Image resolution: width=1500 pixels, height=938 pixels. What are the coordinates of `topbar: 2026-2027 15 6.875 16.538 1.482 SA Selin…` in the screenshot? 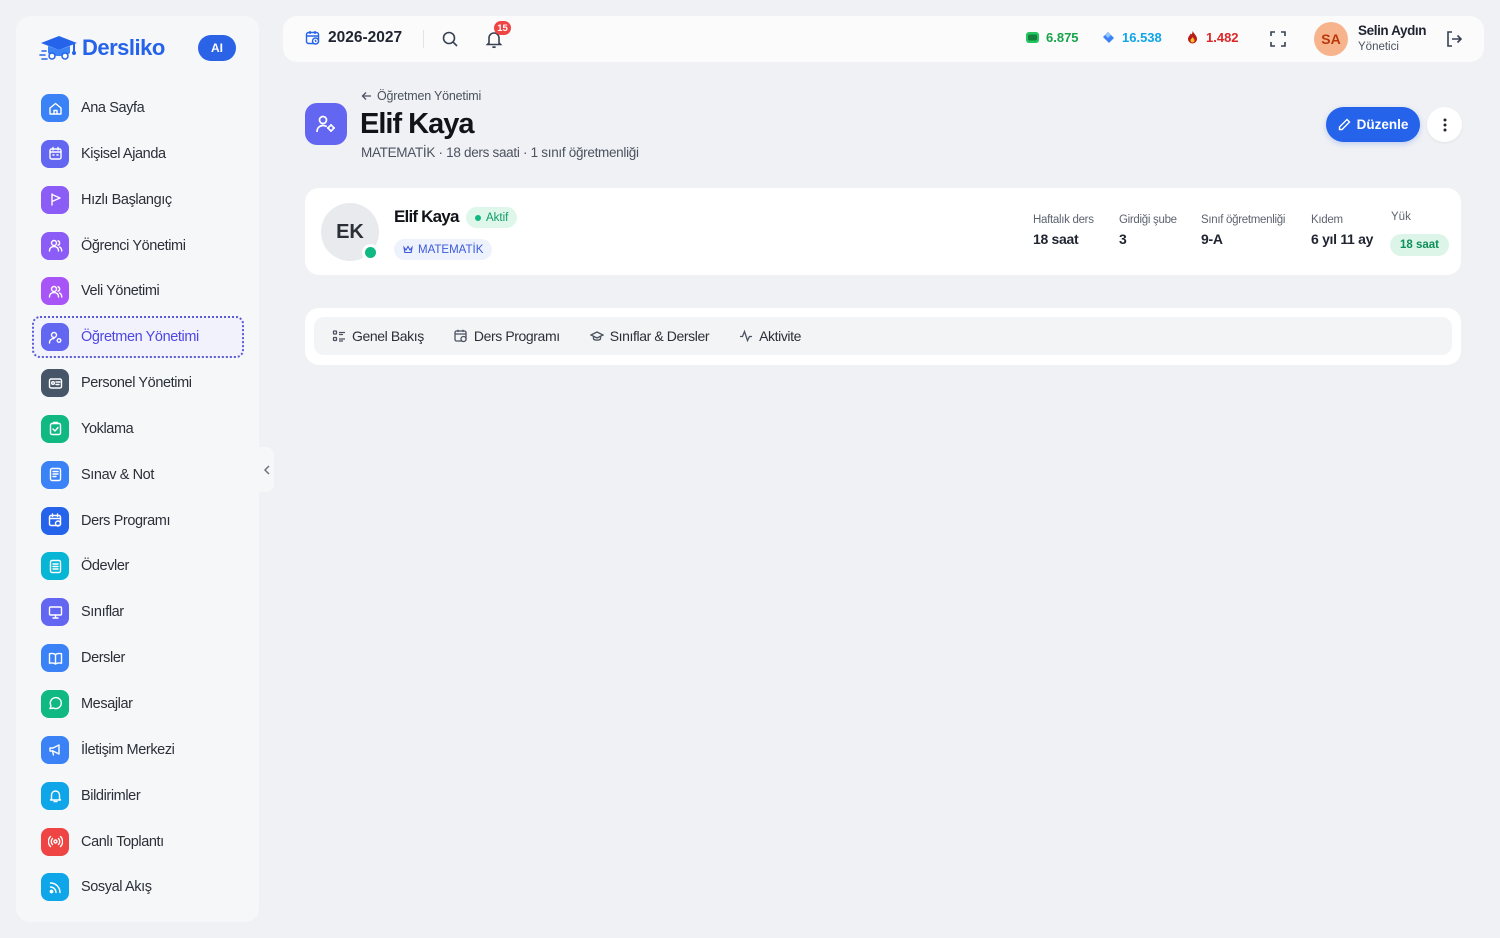 It's located at (883, 39).